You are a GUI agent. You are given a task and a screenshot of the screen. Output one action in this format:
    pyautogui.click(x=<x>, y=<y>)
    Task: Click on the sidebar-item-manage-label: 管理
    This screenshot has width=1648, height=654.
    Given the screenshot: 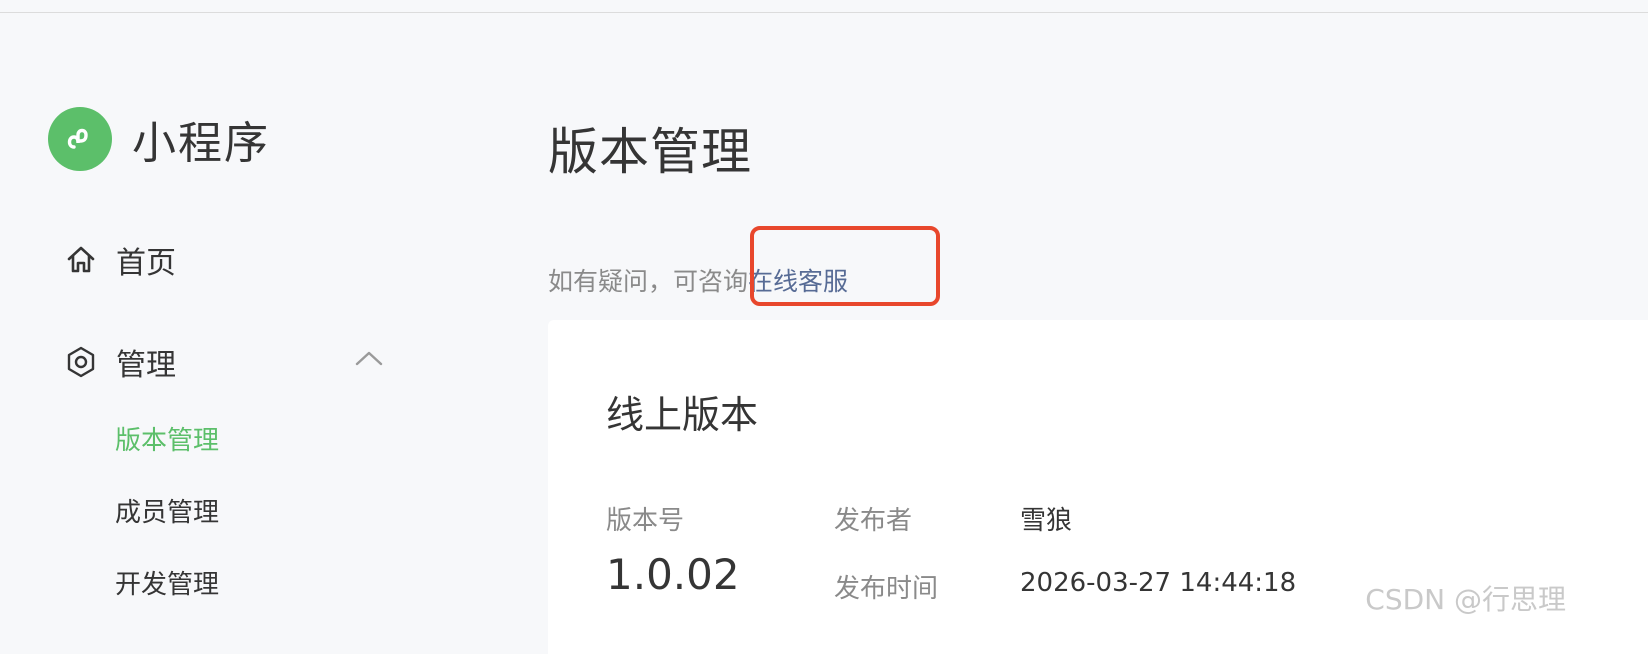 What is the action you would take?
    pyautogui.click(x=146, y=365)
    